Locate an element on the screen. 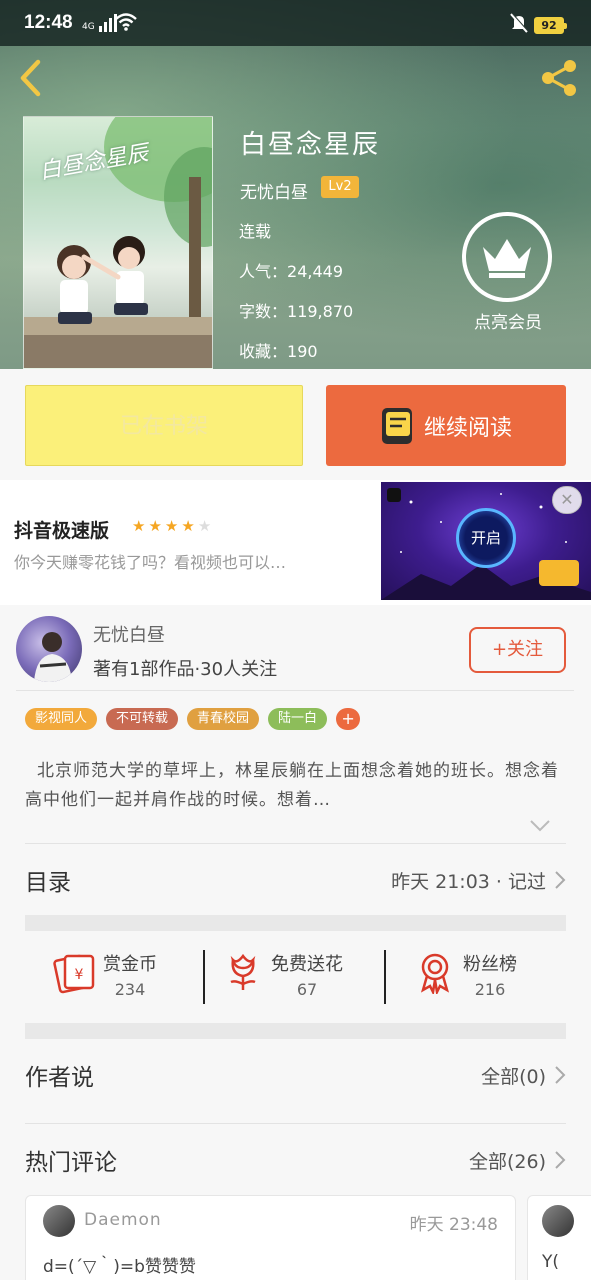  author-avatar is located at coordinates (49, 649).